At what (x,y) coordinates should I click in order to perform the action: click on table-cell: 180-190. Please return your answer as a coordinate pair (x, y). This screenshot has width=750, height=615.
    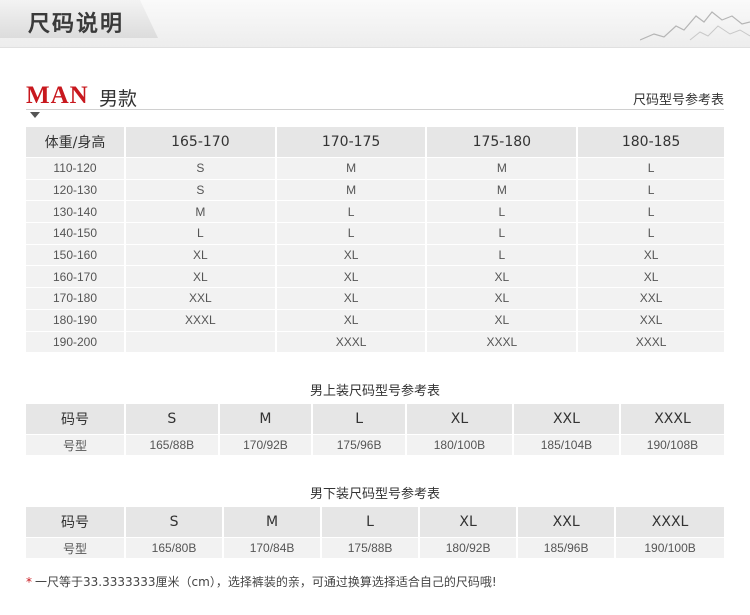
    Looking at the image, I should click on (76, 319).